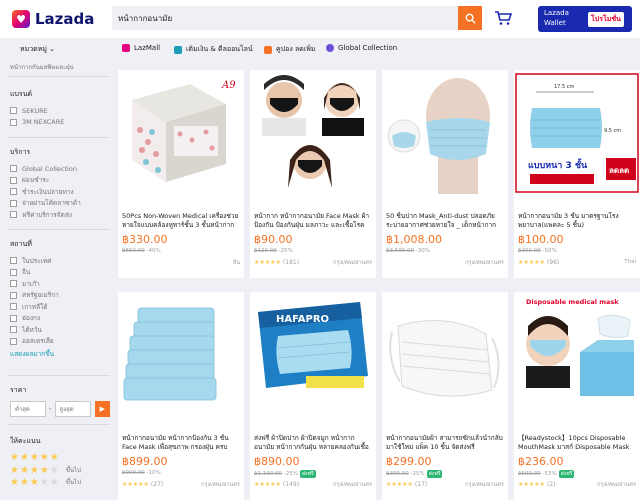  I want to click on product-image: HAFAPRO, so click(313, 354).